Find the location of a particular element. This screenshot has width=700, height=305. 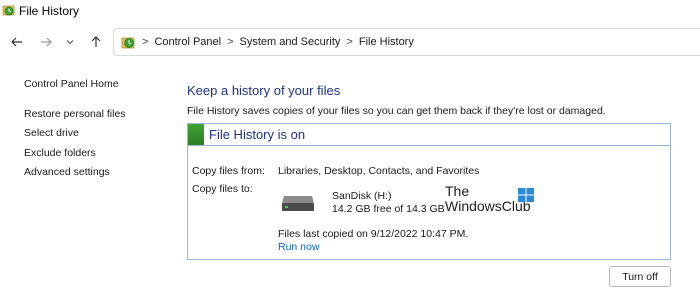

recent-locations-button is located at coordinates (70, 42).